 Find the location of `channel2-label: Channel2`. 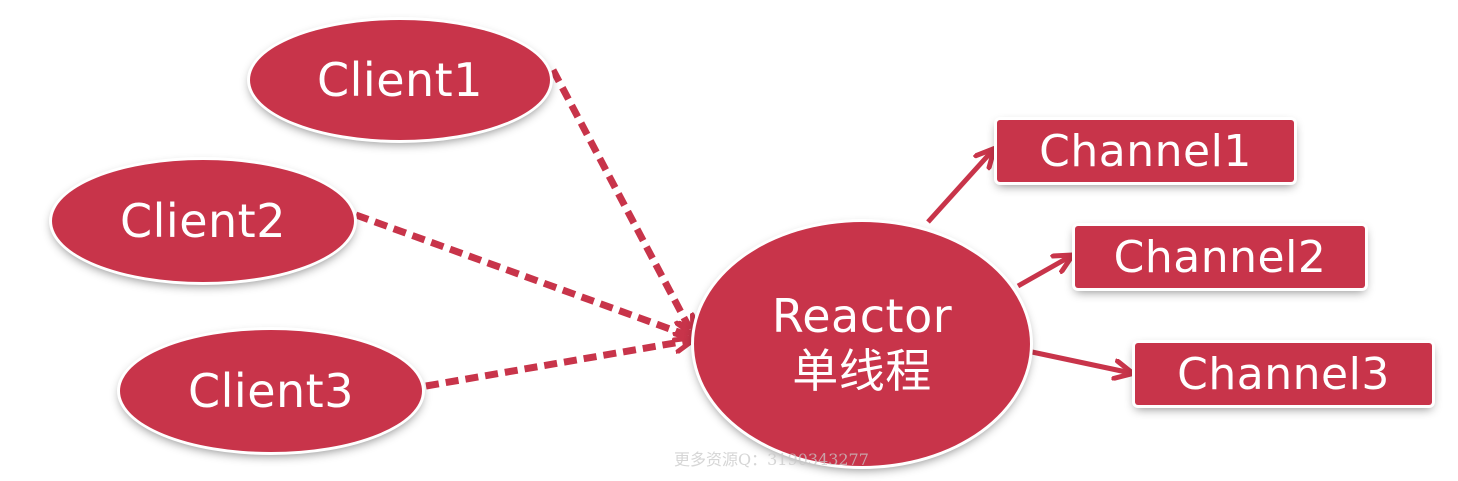

channel2-label: Channel2 is located at coordinates (1220, 257).